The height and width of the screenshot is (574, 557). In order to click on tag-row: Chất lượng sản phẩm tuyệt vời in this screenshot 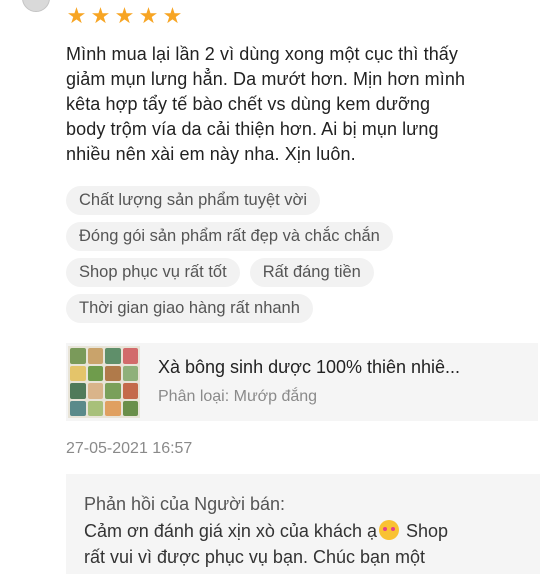, I will do `click(306, 200)`.